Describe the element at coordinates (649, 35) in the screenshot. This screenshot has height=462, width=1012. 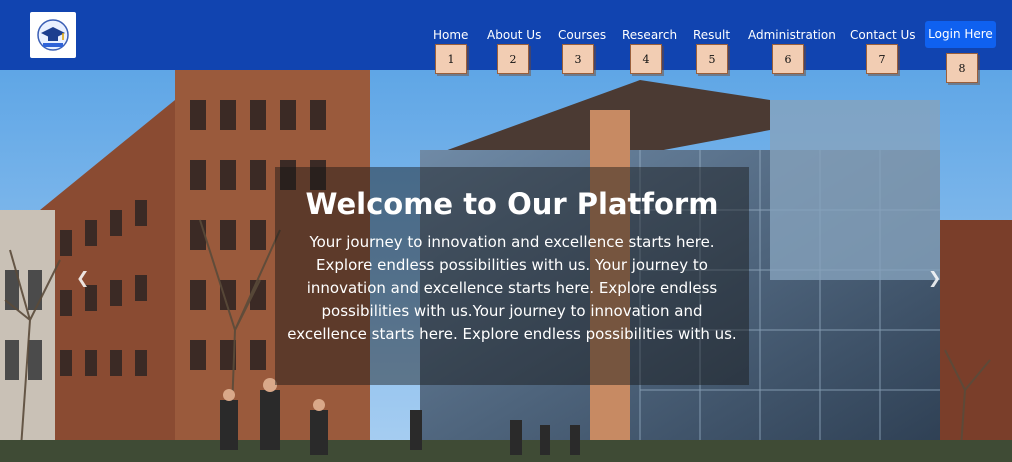
I see `nav-item-research: Research` at that location.